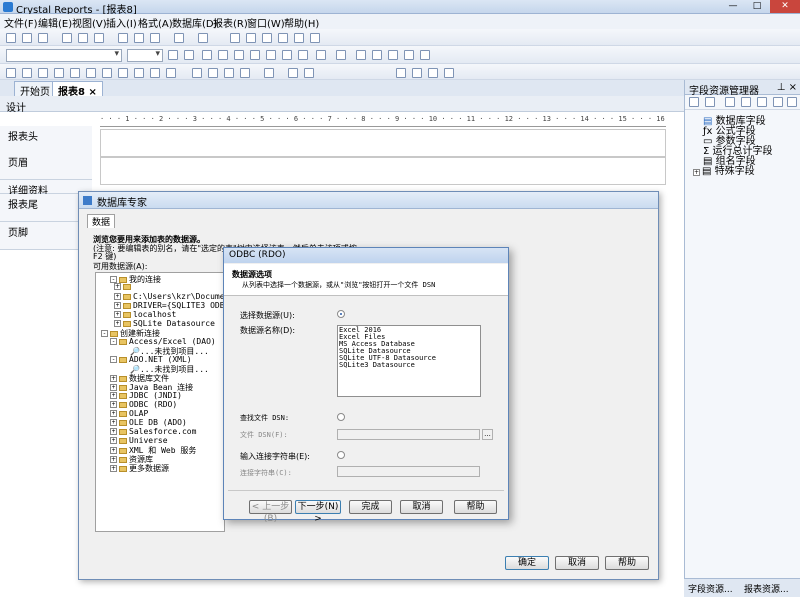 This screenshot has width=800, height=597. I want to click on connection-string-field, so click(408, 471).